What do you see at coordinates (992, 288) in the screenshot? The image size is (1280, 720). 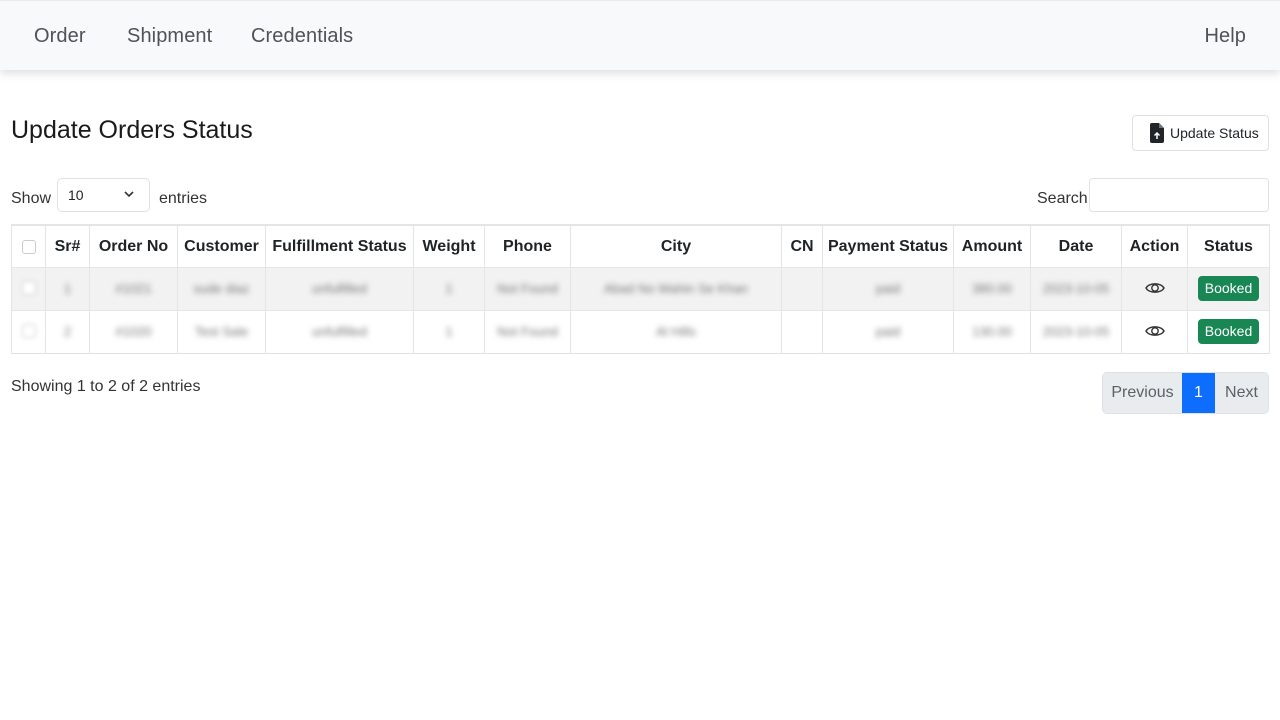 I see `cell-amount: 380.00` at bounding box center [992, 288].